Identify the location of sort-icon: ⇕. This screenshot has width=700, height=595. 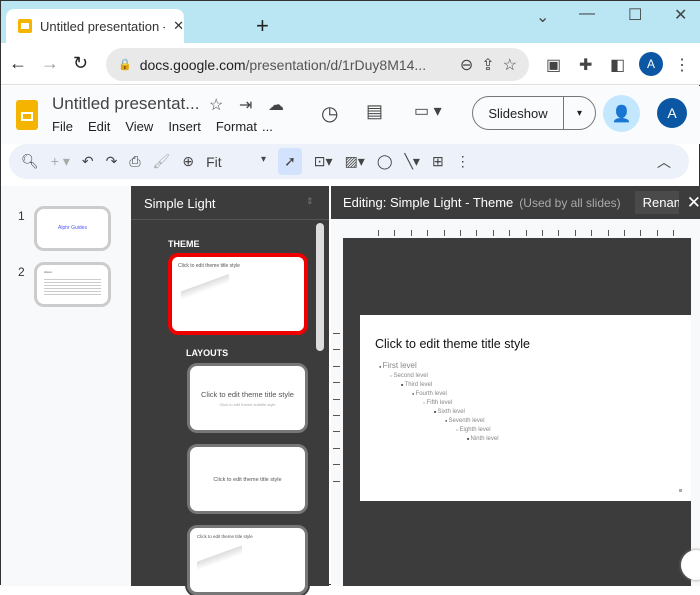
(310, 201).